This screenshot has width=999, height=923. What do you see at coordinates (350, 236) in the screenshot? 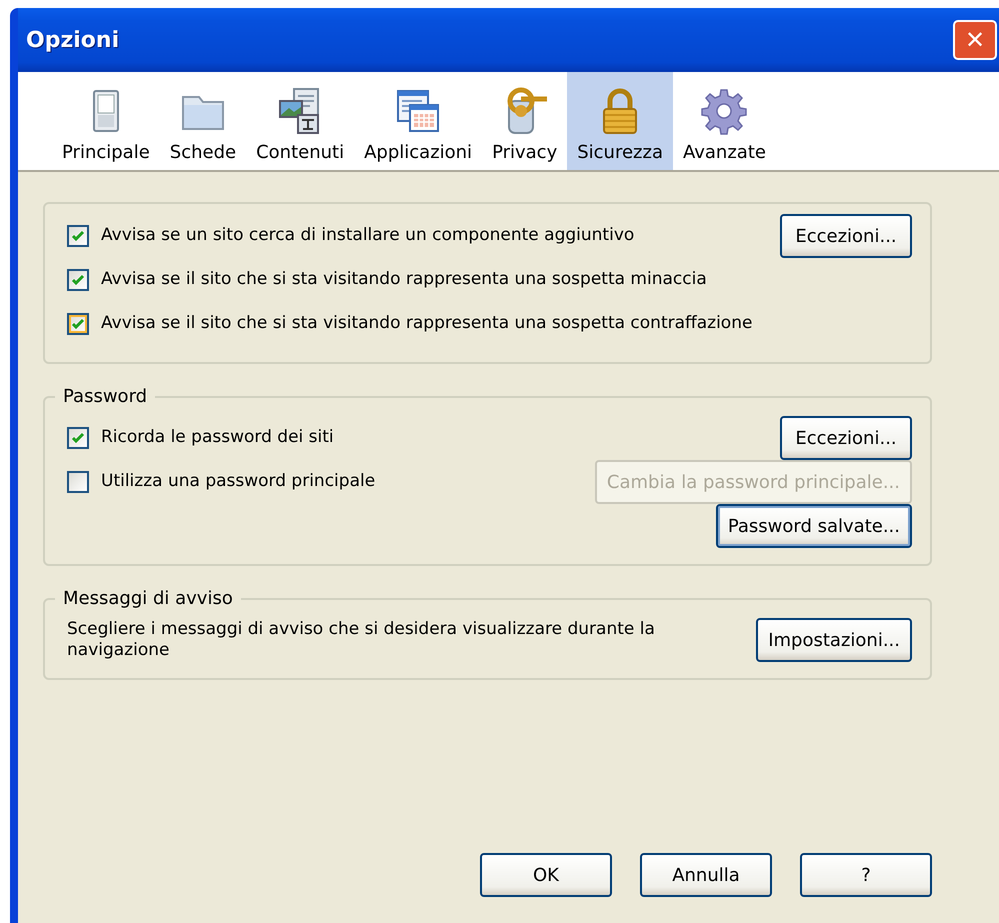
I see `checkbox: Avvisa se un sito cerca di installare un componente aggiuntivo` at bounding box center [350, 236].